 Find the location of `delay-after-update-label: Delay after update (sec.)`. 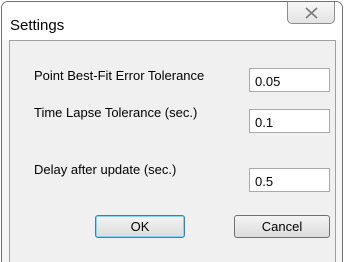

delay-after-update-label: Delay after update (sec.) is located at coordinates (105, 169).